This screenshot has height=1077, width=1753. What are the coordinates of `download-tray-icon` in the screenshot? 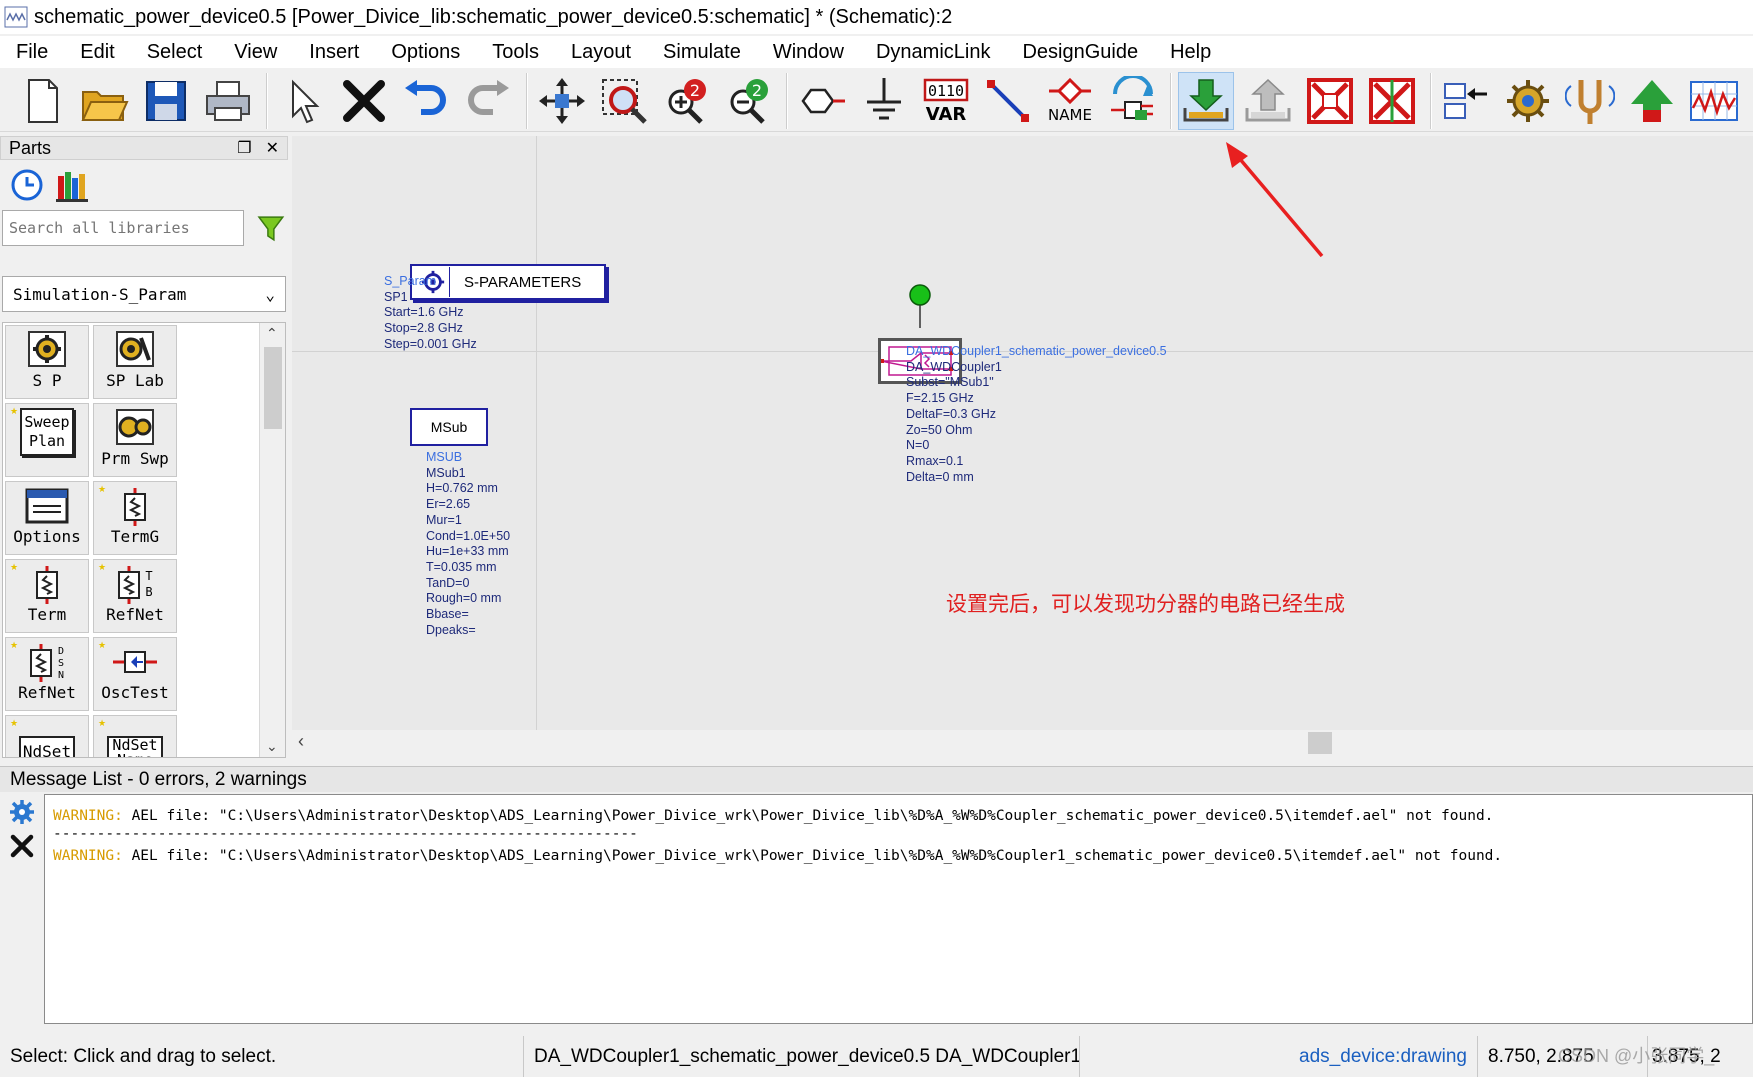 It's located at (1206, 99).